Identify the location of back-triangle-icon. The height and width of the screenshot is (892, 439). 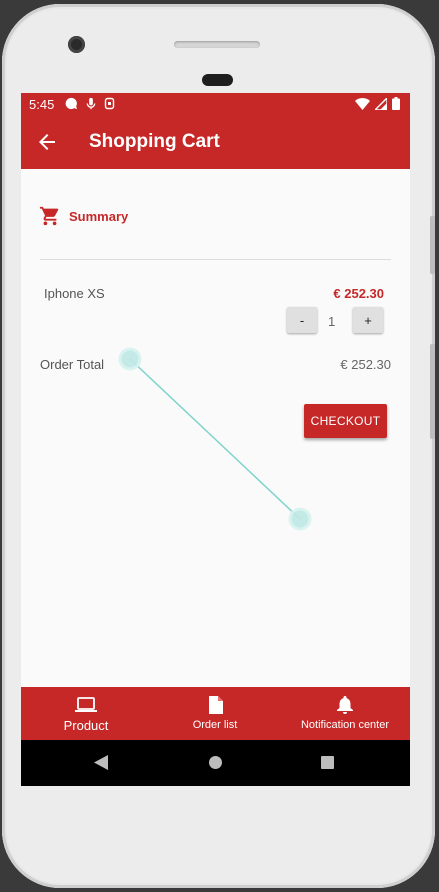
(101, 762).